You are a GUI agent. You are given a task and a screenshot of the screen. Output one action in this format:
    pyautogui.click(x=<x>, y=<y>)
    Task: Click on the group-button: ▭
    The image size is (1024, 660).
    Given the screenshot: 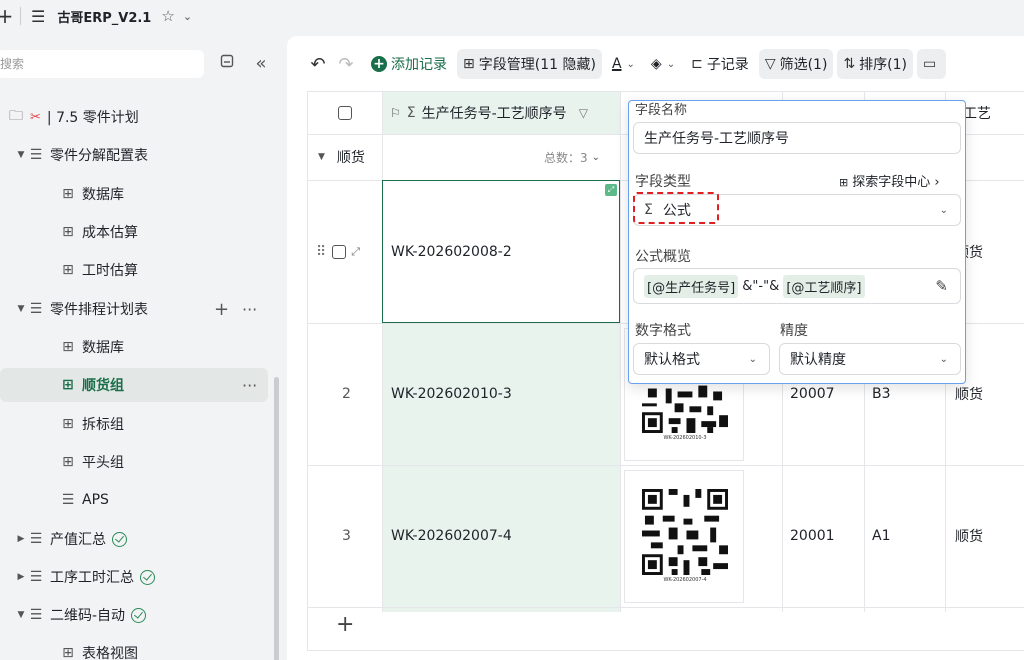 What is the action you would take?
    pyautogui.click(x=932, y=64)
    